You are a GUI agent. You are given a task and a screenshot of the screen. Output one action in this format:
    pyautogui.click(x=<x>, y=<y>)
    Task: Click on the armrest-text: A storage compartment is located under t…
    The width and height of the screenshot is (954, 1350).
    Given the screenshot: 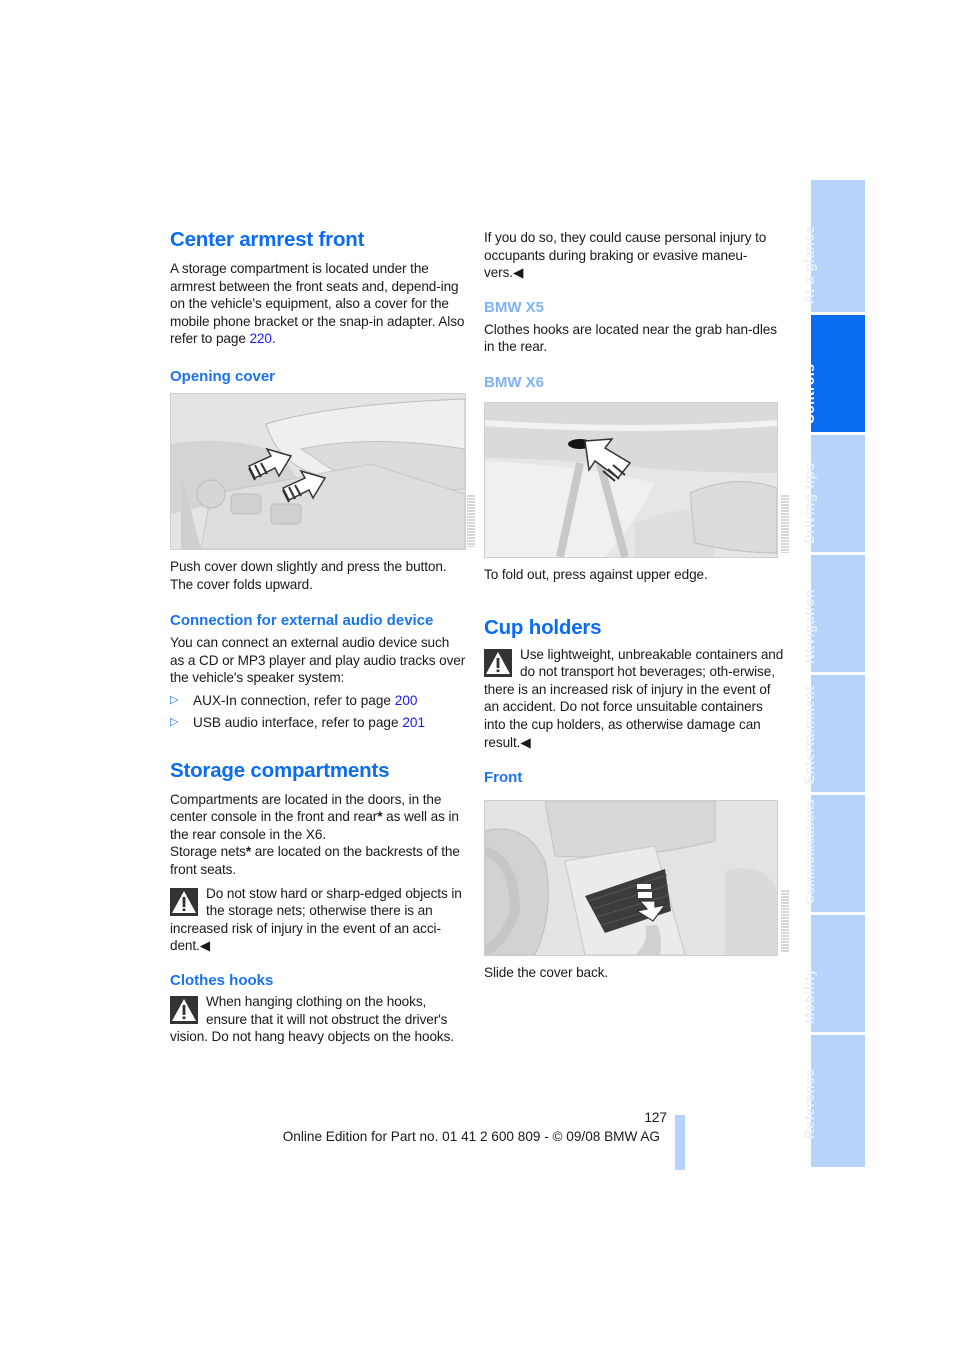 What is the action you would take?
    pyautogui.click(x=317, y=304)
    